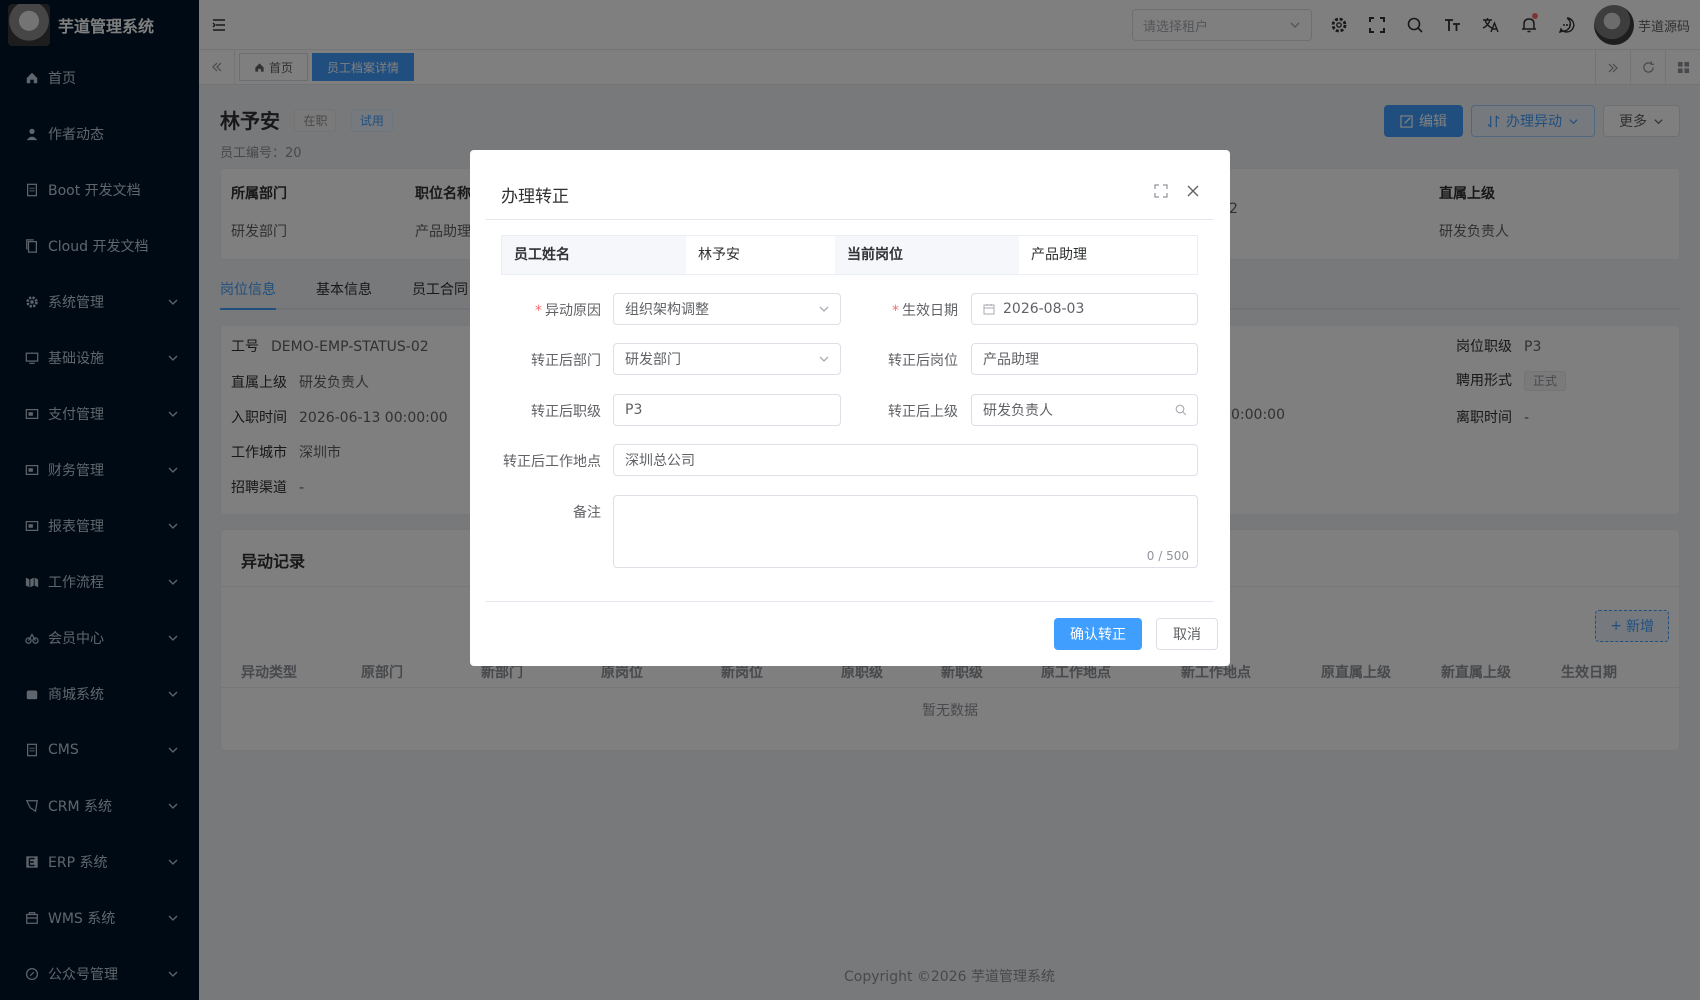  What do you see at coordinates (923, 412) in the screenshot?
I see `new-leader-label: 转正后上级` at bounding box center [923, 412].